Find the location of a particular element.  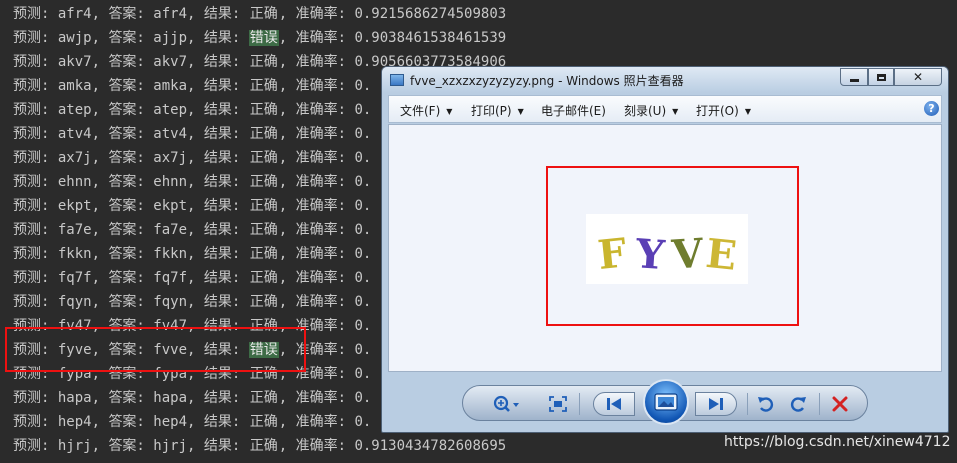

prediction-value: atep is located at coordinates (74, 110).